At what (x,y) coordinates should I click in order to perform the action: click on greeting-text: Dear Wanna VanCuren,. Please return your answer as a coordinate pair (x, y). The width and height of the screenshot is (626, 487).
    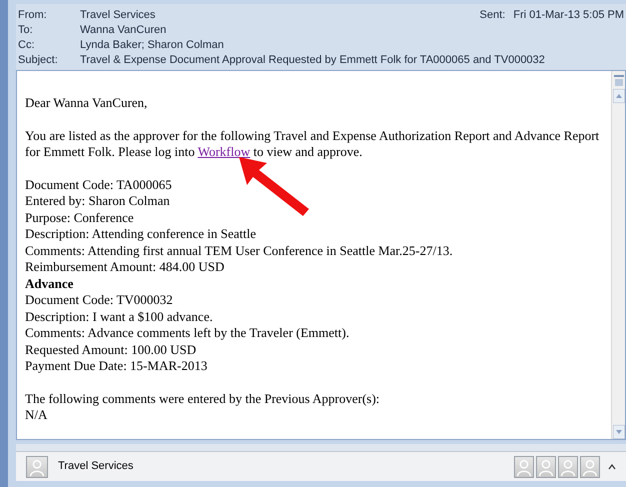
    Looking at the image, I should click on (86, 103).